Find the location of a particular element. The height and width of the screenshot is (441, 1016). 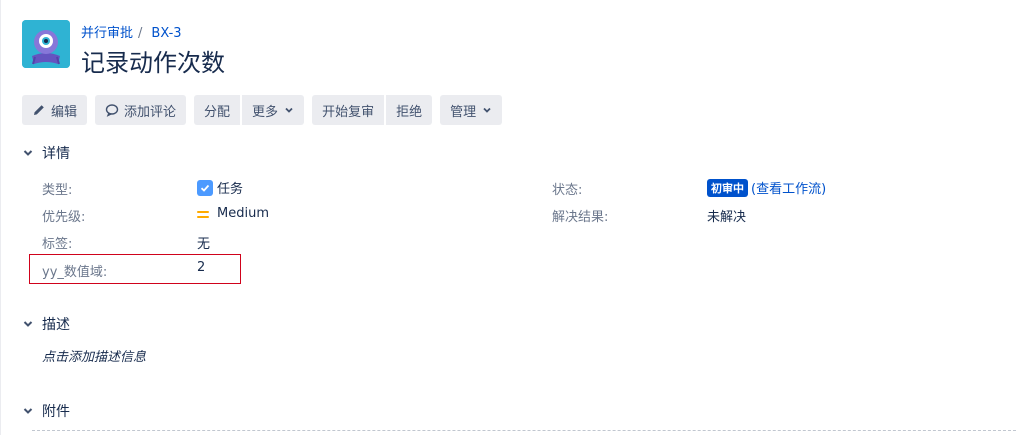

labels-label: 标签: is located at coordinates (57, 244).